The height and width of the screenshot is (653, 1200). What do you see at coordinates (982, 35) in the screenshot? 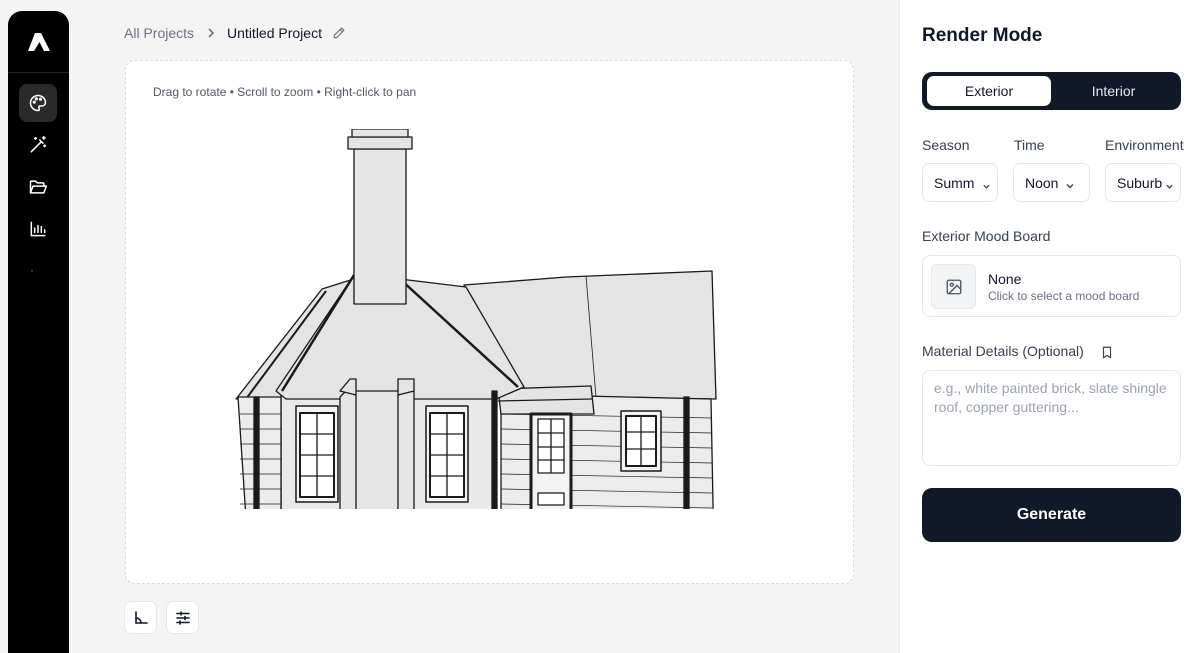
I see `panel-title: Render Mode` at bounding box center [982, 35].